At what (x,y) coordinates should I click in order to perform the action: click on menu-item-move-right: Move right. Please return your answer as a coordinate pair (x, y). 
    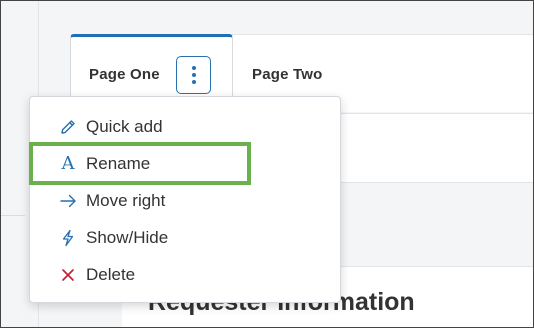
    Looking at the image, I should click on (185, 201).